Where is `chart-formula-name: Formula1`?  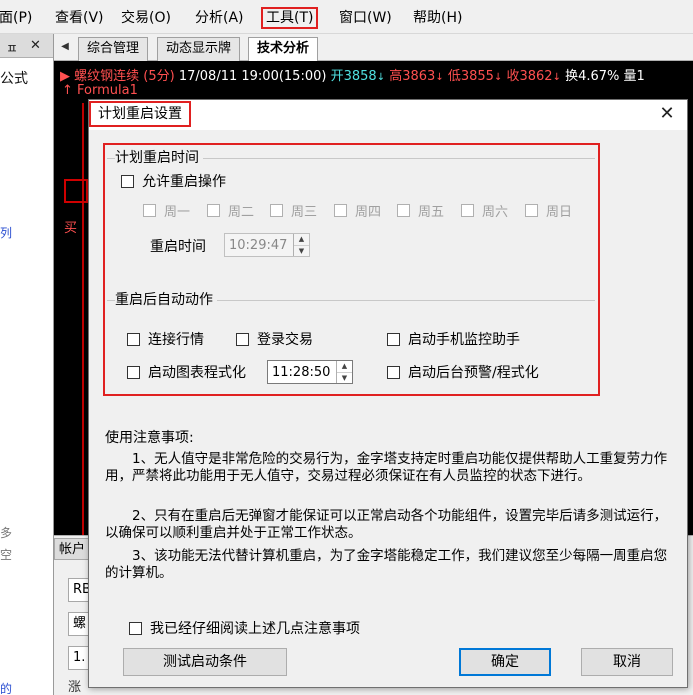 chart-formula-name: Formula1 is located at coordinates (107, 90).